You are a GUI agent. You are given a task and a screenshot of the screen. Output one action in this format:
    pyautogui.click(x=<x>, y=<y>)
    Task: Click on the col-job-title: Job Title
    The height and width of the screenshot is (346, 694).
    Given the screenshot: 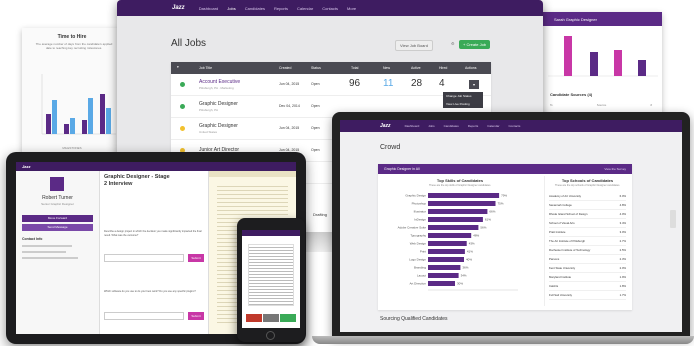 What is the action you would take?
    pyautogui.click(x=205, y=68)
    